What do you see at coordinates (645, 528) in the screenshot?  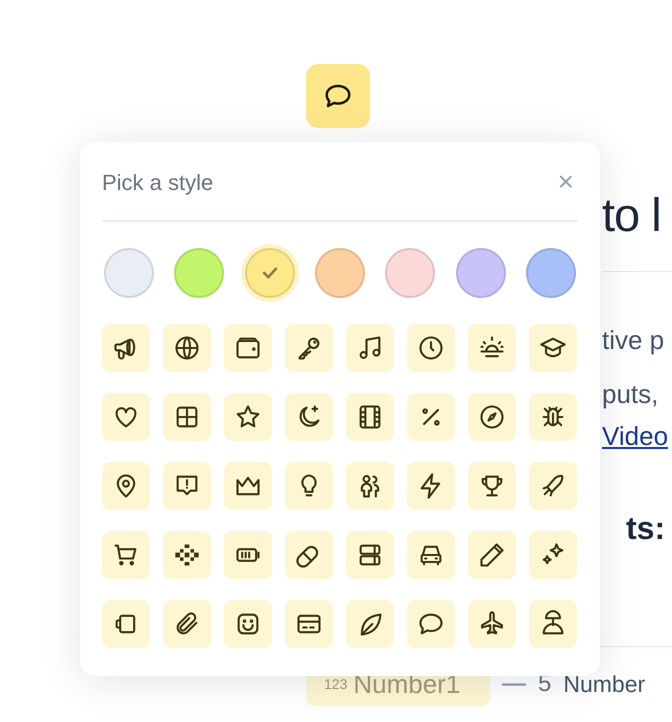 I see `section-heading: ts:` at bounding box center [645, 528].